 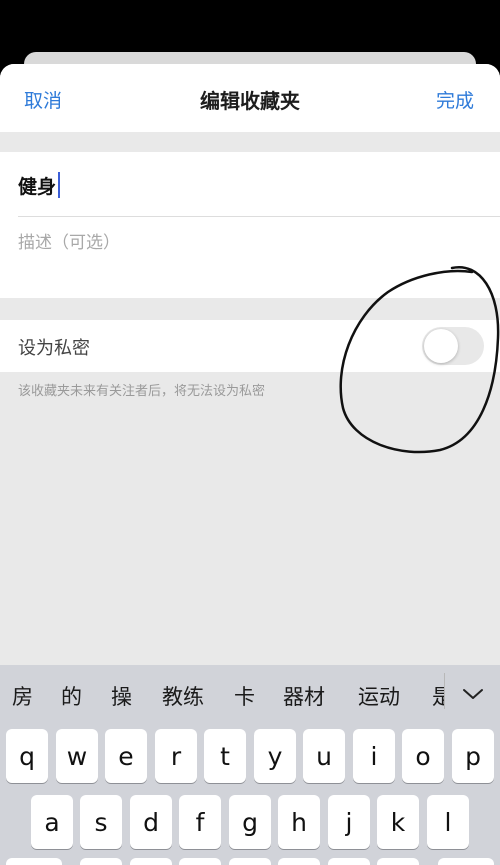 What do you see at coordinates (379, 696) in the screenshot?
I see `candidate-item: 运动` at bounding box center [379, 696].